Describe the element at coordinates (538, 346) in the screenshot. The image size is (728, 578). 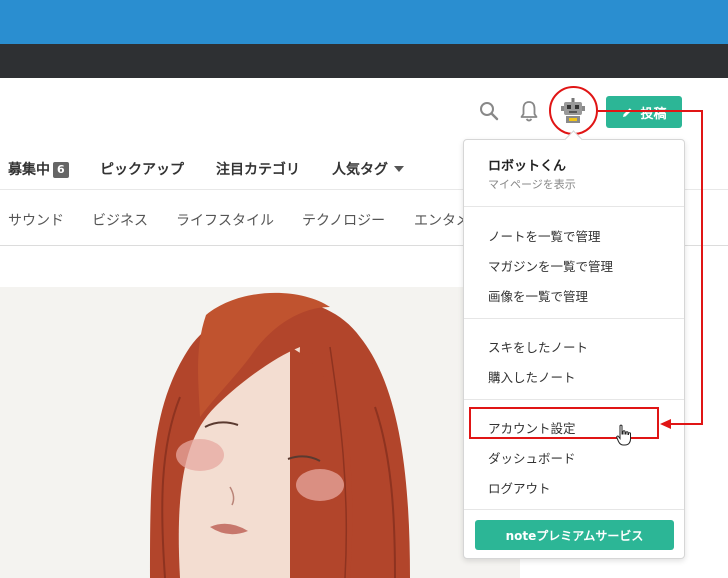
I see `menu-item-liked-notes: スキをしたノート` at that location.